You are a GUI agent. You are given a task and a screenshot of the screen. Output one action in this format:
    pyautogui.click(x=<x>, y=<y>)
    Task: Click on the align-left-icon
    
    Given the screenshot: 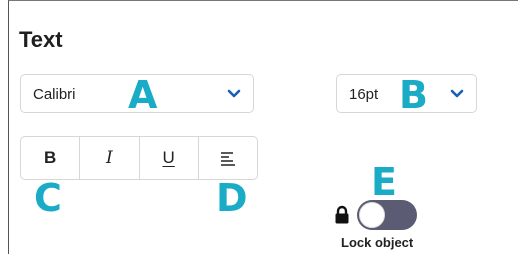 What is the action you would take?
    pyautogui.click(x=227, y=159)
    